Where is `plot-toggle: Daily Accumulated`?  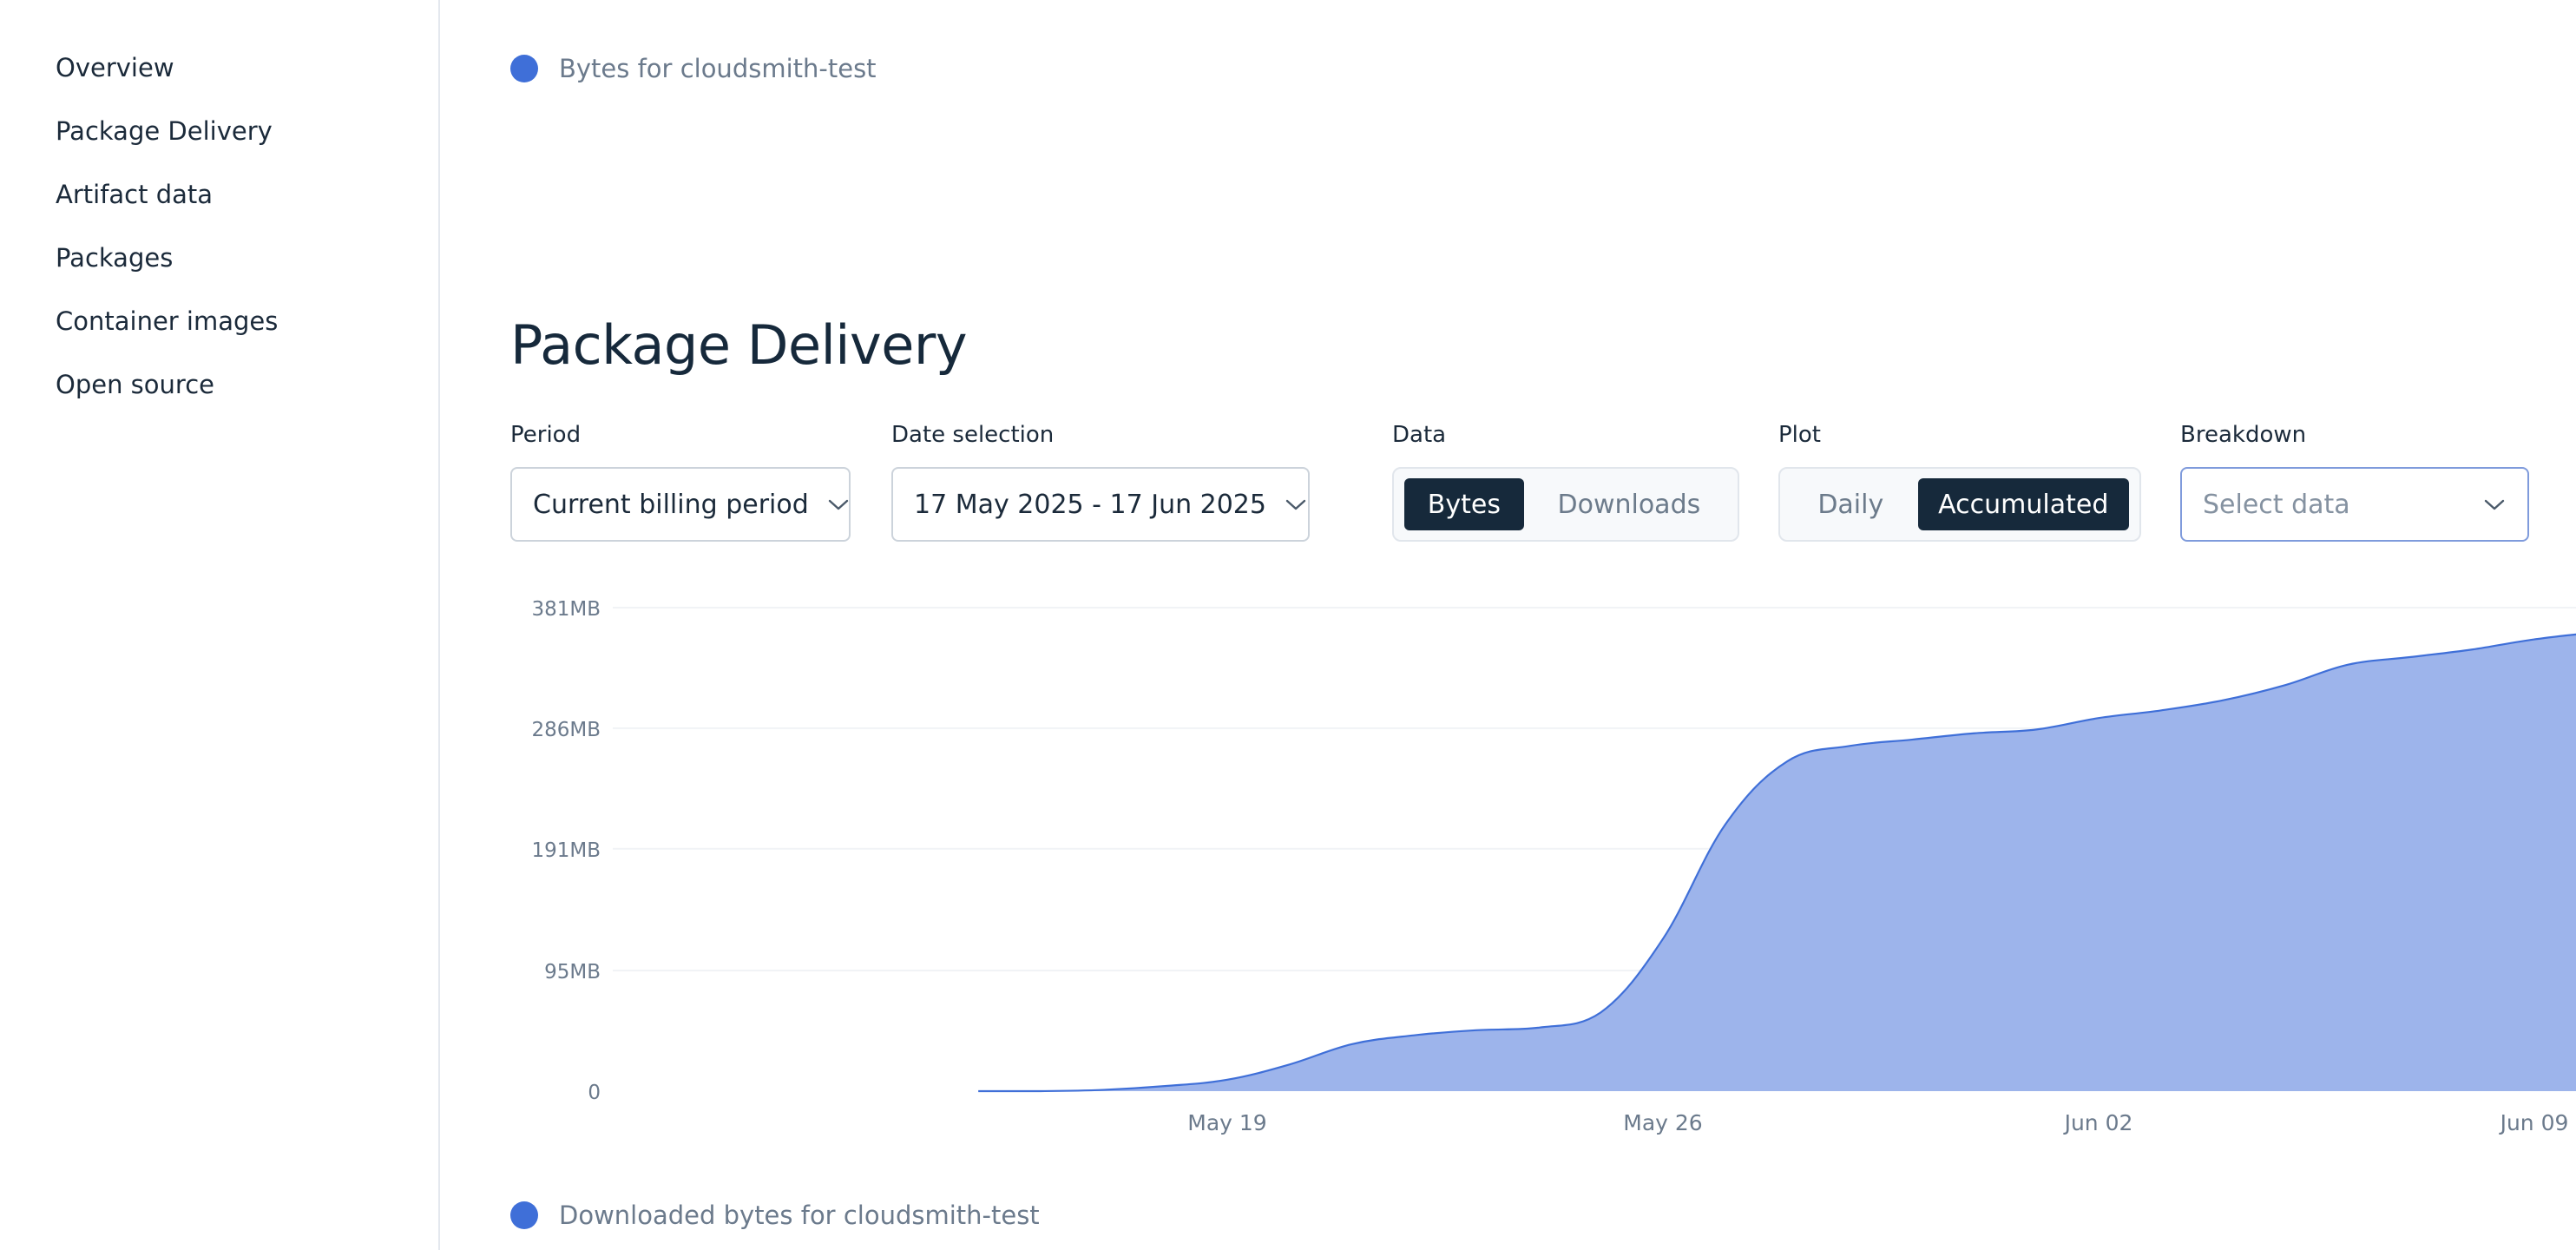
plot-toggle: Daily Accumulated is located at coordinates (1959, 504).